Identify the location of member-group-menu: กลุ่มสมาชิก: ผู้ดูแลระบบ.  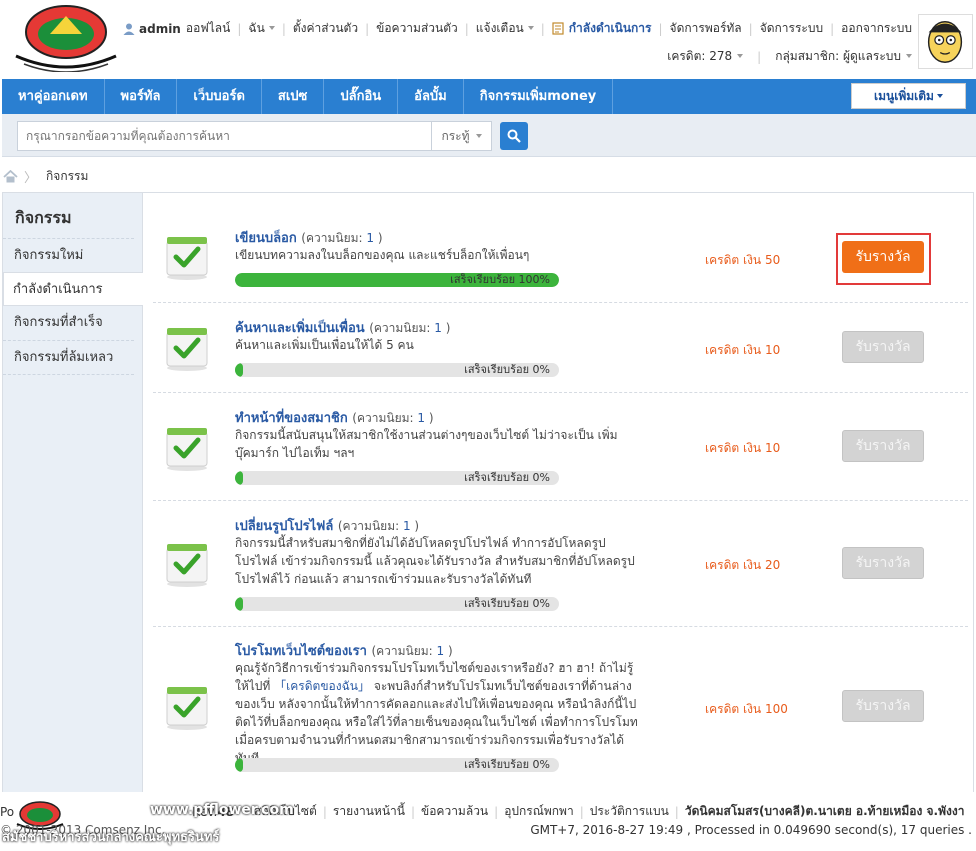
(843, 56).